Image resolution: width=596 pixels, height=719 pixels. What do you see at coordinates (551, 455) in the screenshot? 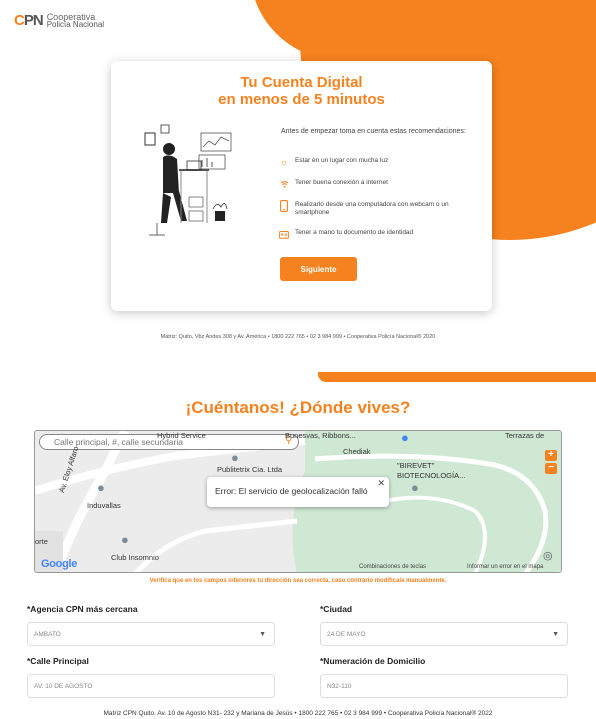
I see `zoom-in-button: +` at bounding box center [551, 455].